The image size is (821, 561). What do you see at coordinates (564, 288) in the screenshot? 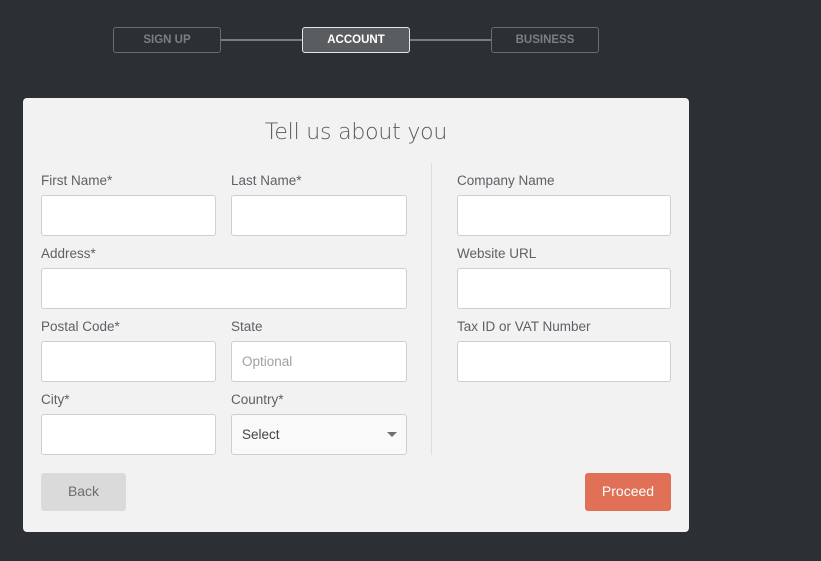
I see `website-url-input` at bounding box center [564, 288].